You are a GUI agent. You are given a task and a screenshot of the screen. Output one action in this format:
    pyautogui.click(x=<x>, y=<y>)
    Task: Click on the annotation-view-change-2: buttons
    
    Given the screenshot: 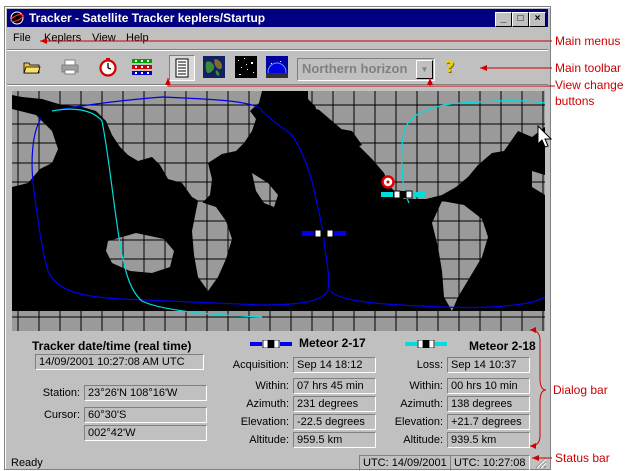 What is the action you would take?
    pyautogui.click(x=575, y=101)
    